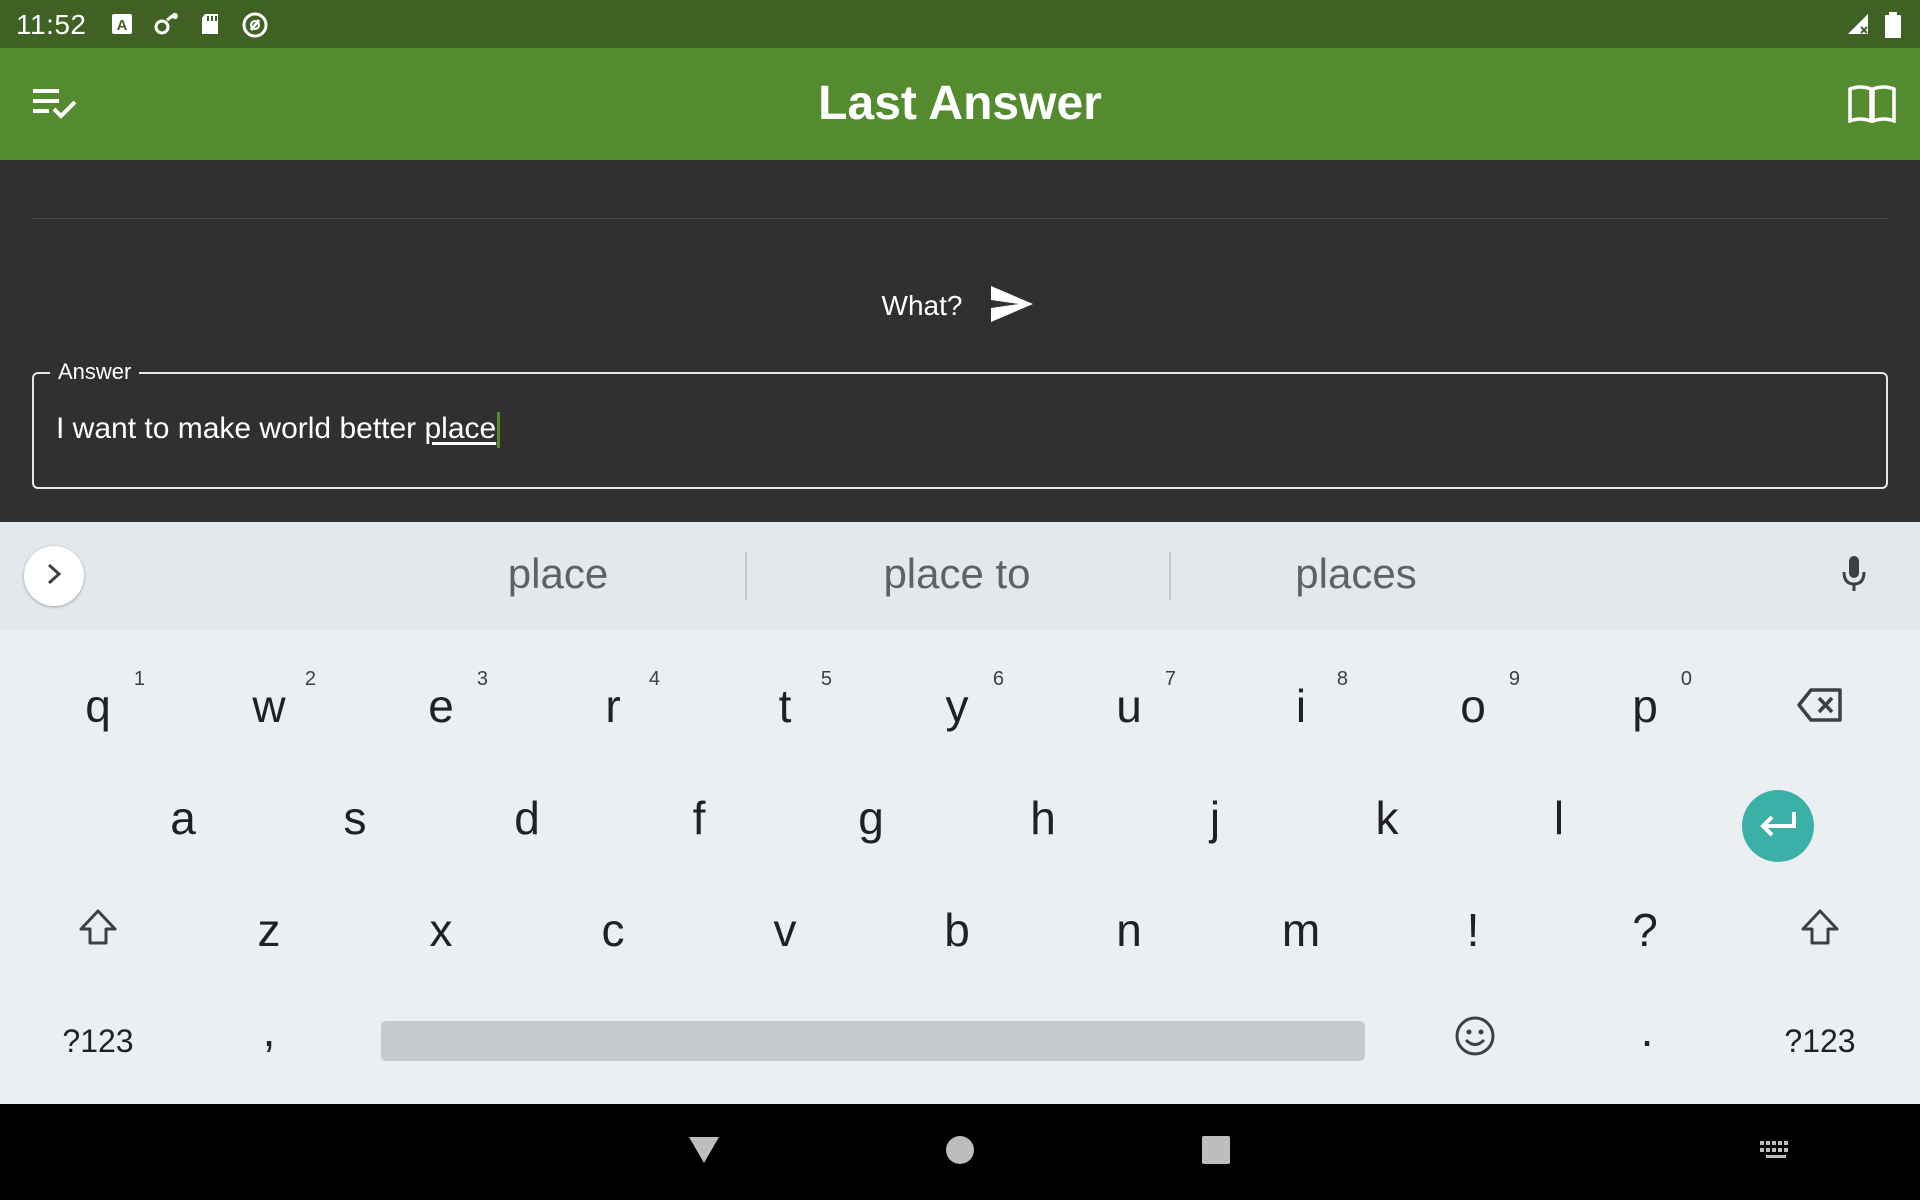  I want to click on chevron-right-icon, so click(54, 576).